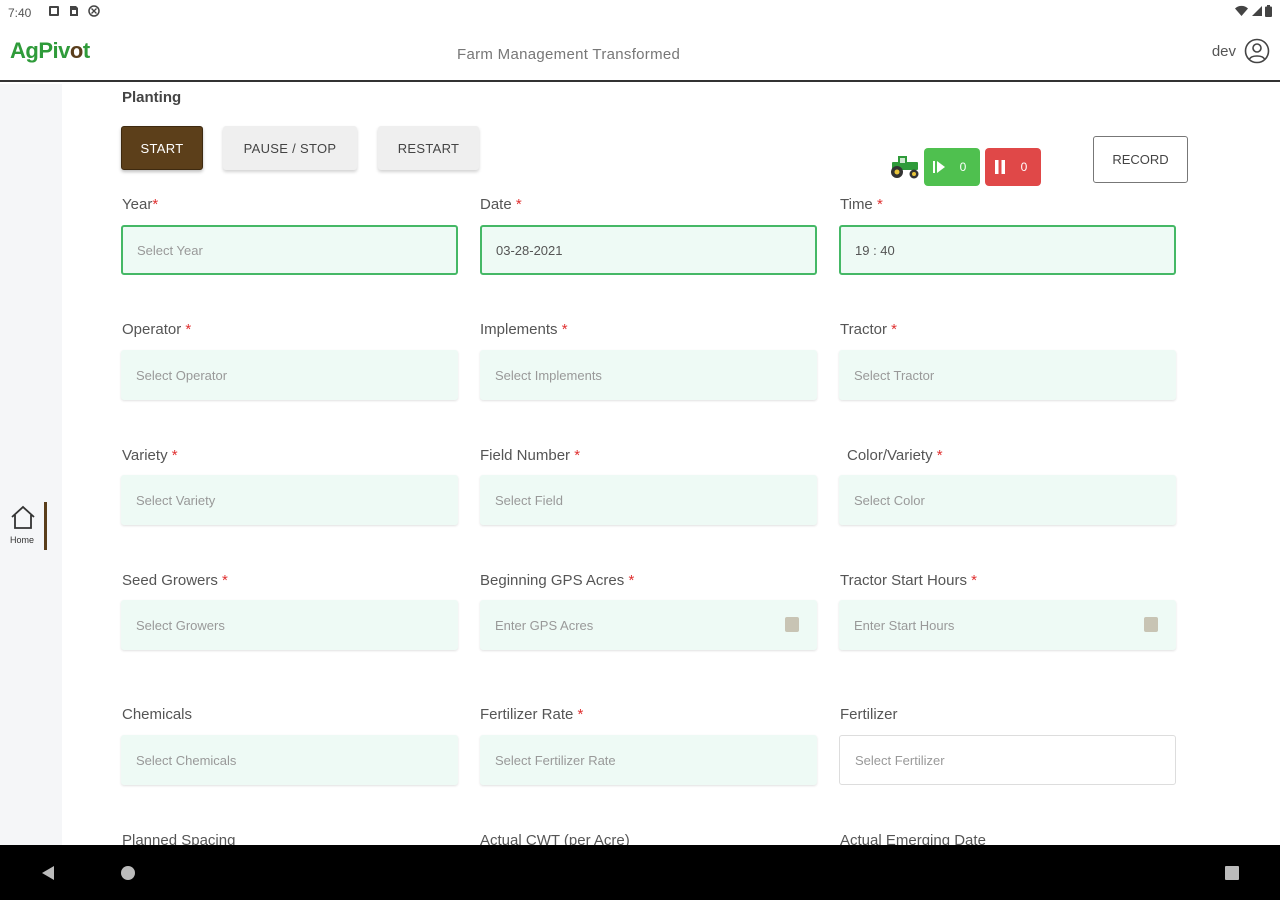 The height and width of the screenshot is (900, 1280). Describe the element at coordinates (31, 464) in the screenshot. I see `sidebar` at that location.